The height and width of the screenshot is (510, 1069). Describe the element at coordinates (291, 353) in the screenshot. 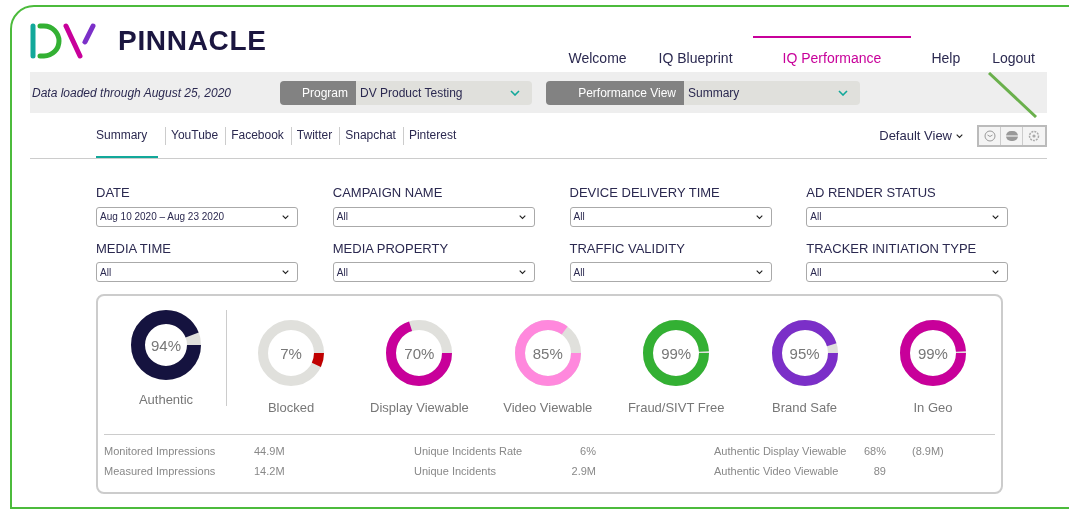

I see `percent-value: 7%` at that location.